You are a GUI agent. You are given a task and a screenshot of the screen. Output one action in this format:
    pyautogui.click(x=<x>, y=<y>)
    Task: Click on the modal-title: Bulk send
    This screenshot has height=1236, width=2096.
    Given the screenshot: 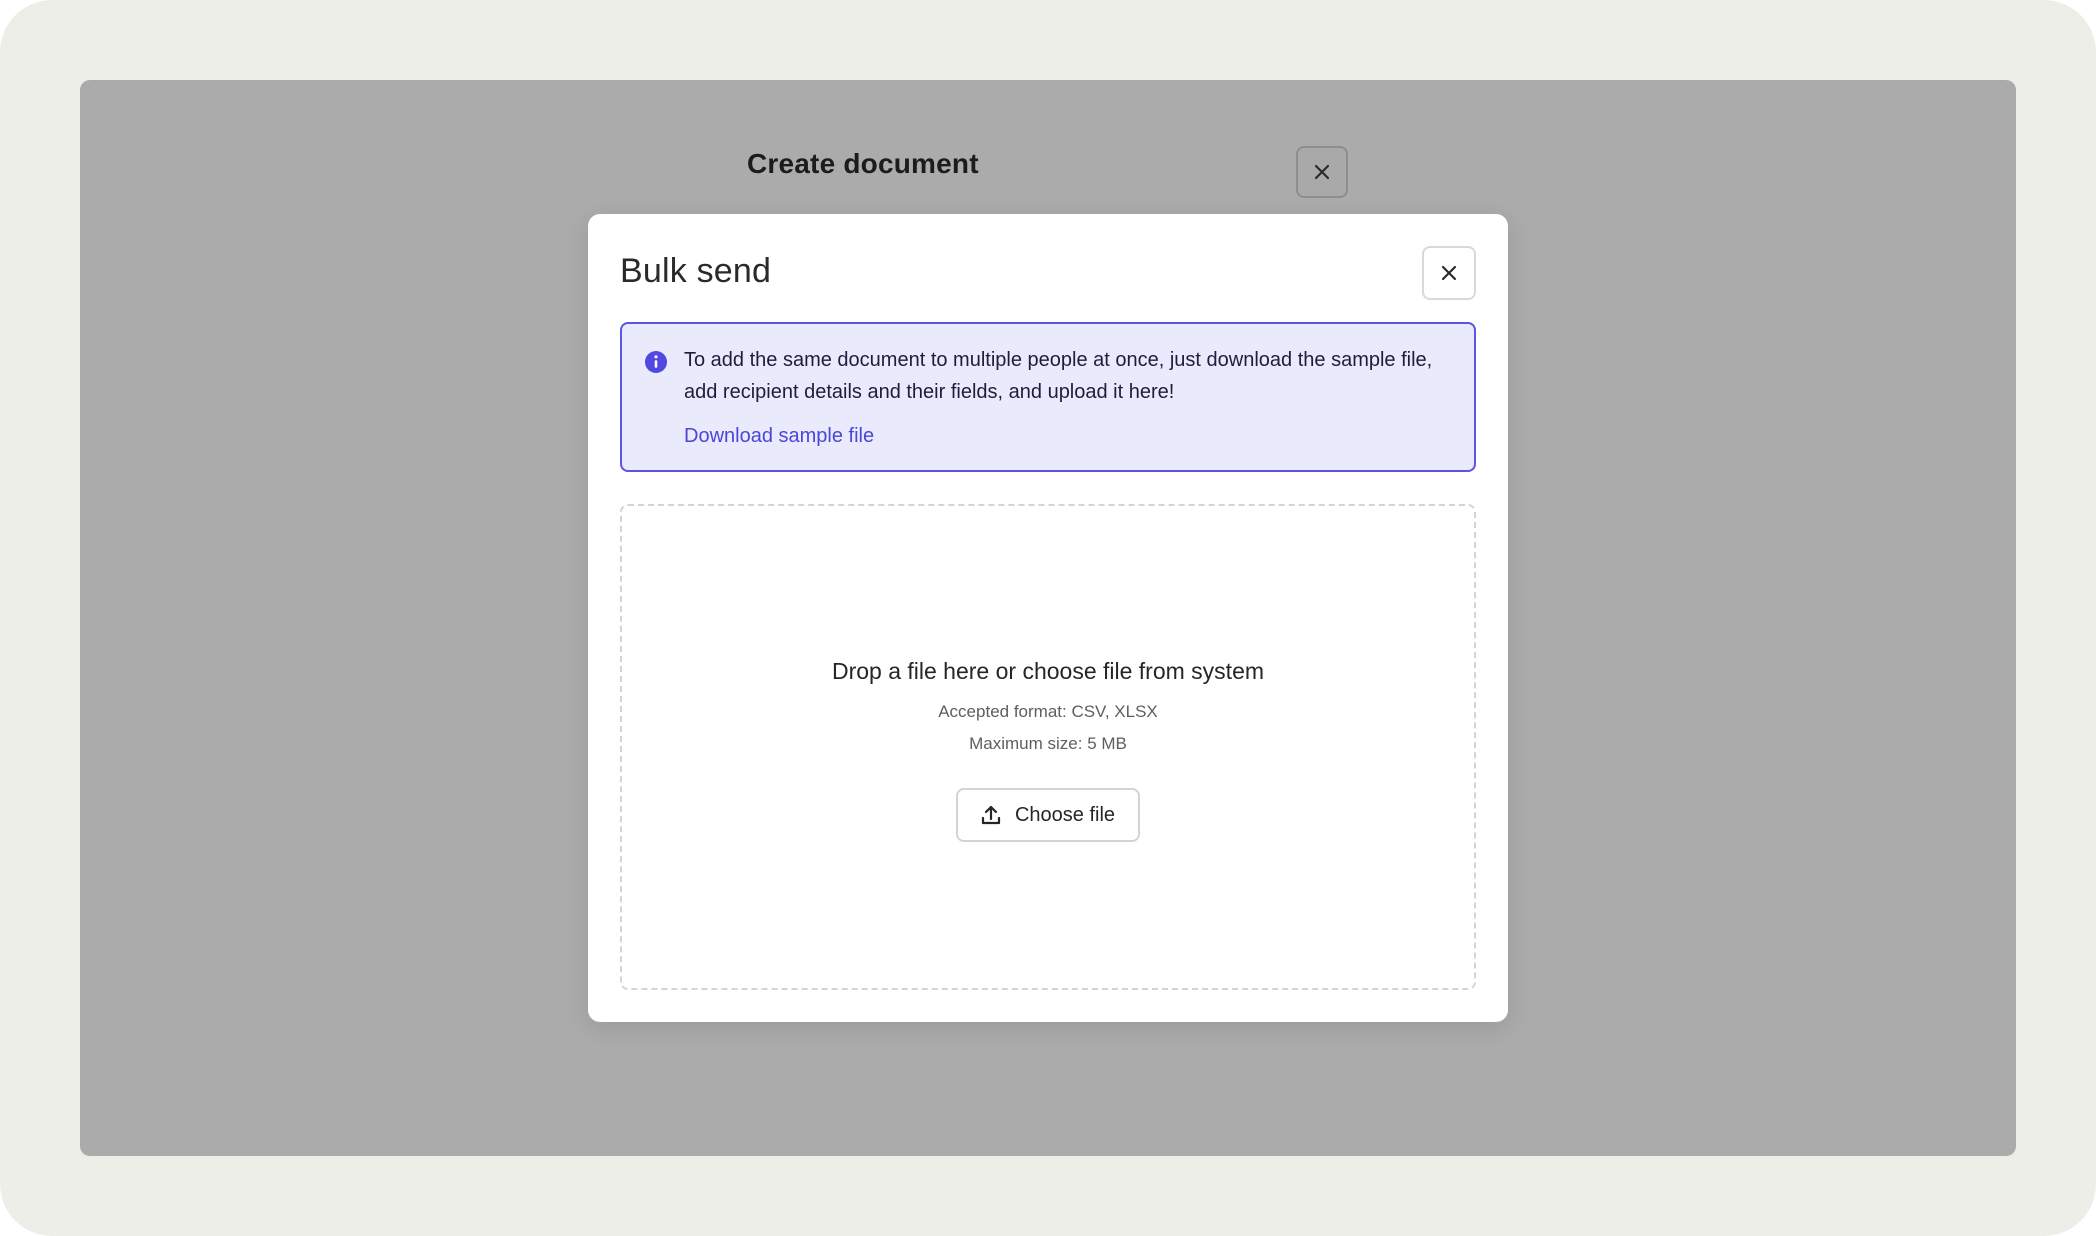 What is the action you would take?
    pyautogui.click(x=696, y=271)
    